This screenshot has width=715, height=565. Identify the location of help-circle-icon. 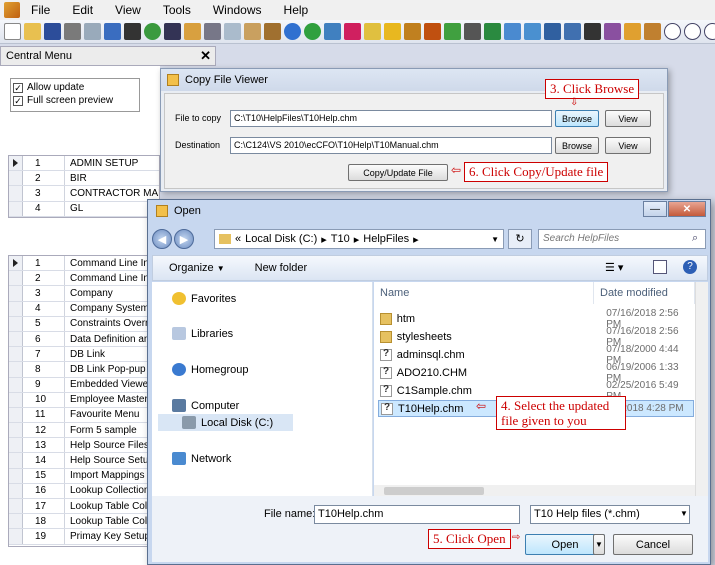
(292, 31).